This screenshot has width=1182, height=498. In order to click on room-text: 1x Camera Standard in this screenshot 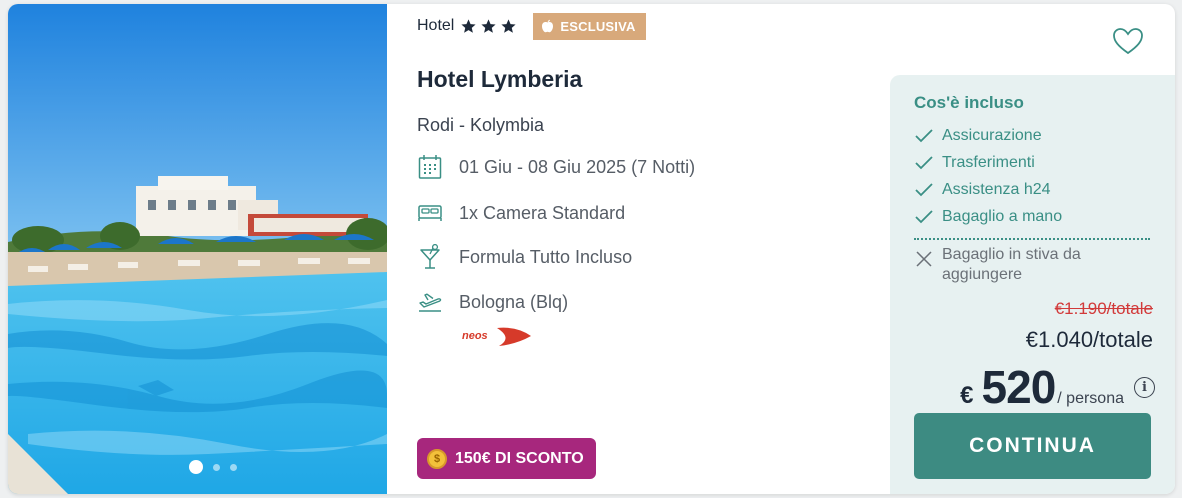, I will do `click(542, 212)`.